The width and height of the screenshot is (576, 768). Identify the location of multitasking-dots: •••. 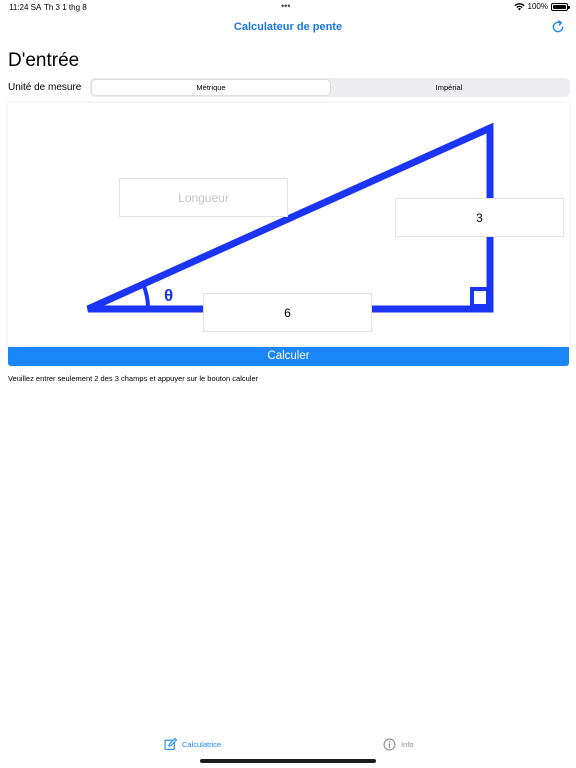
(285, 6).